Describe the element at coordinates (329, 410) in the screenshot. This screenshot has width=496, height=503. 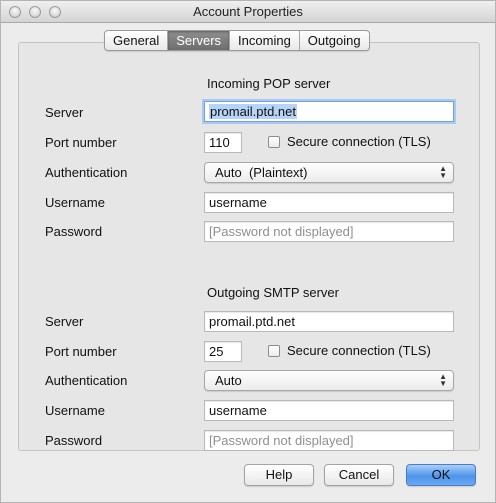
I see `outgoing-username-input: username` at that location.